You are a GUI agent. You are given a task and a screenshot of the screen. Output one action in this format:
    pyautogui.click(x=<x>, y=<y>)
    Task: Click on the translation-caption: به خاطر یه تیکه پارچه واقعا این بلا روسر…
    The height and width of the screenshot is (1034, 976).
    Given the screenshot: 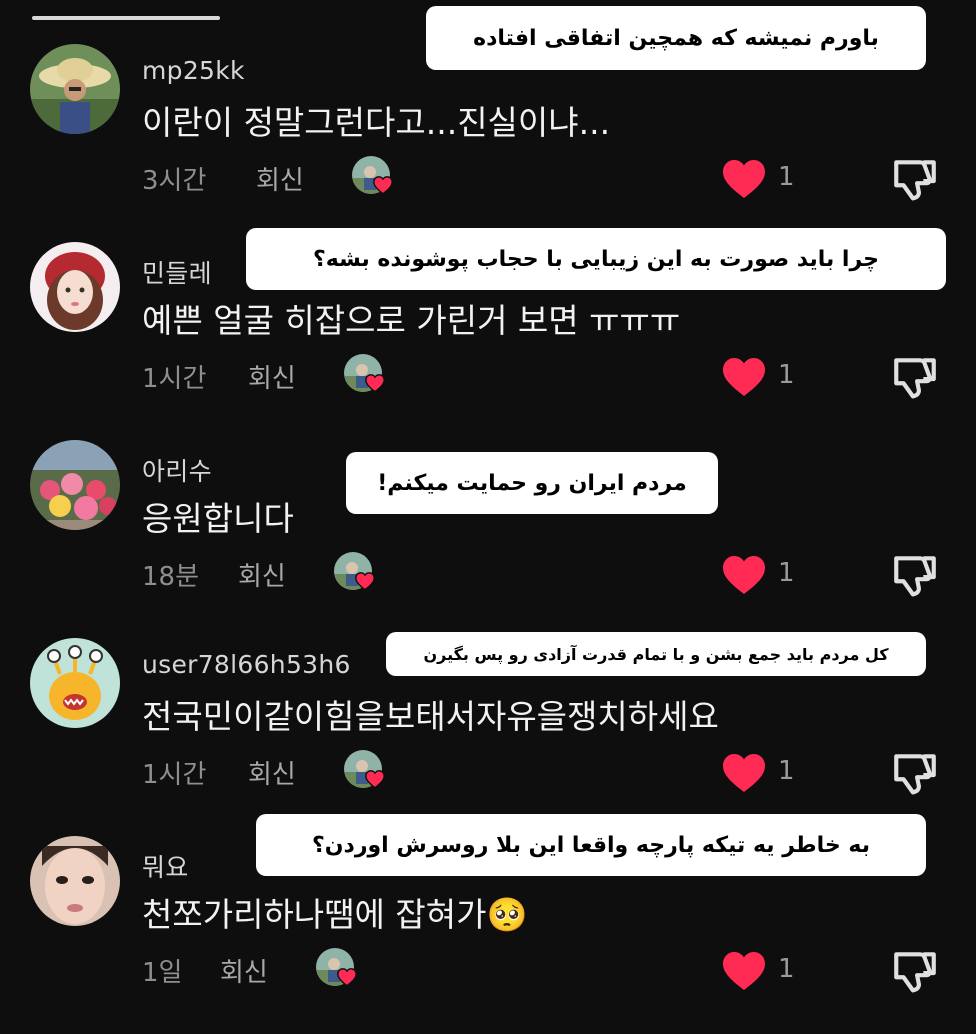 What is the action you would take?
    pyautogui.click(x=591, y=845)
    